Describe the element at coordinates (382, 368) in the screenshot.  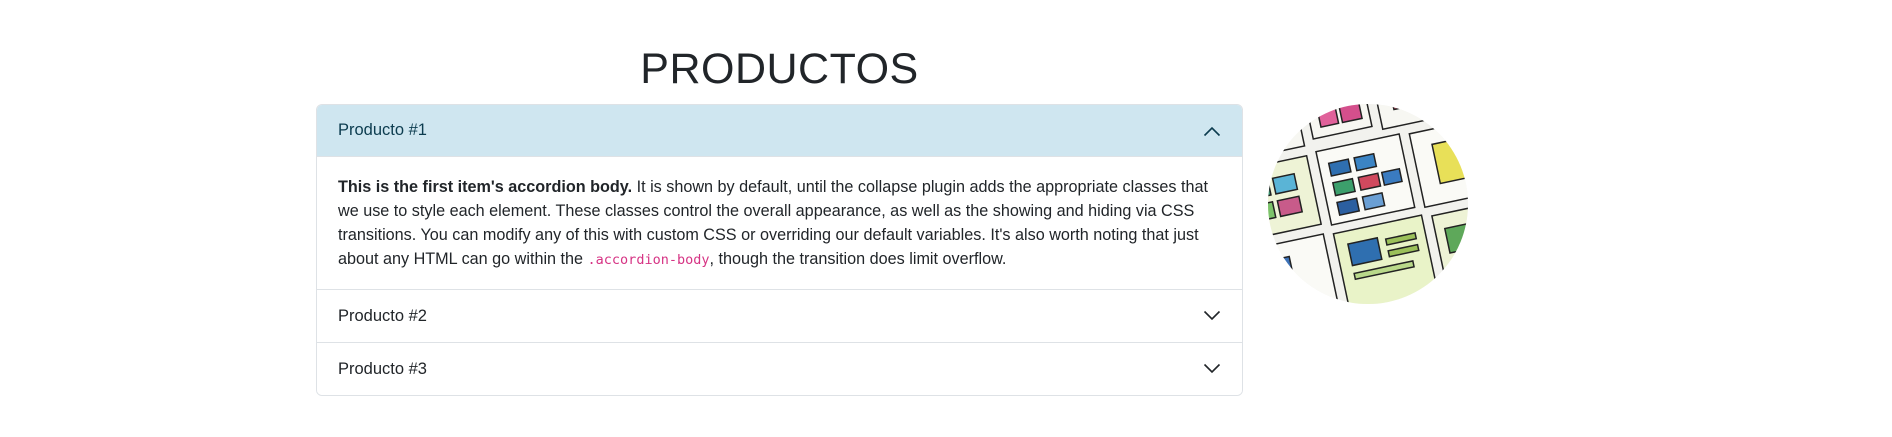
I see `accordion-header-label: Producto #3` at that location.